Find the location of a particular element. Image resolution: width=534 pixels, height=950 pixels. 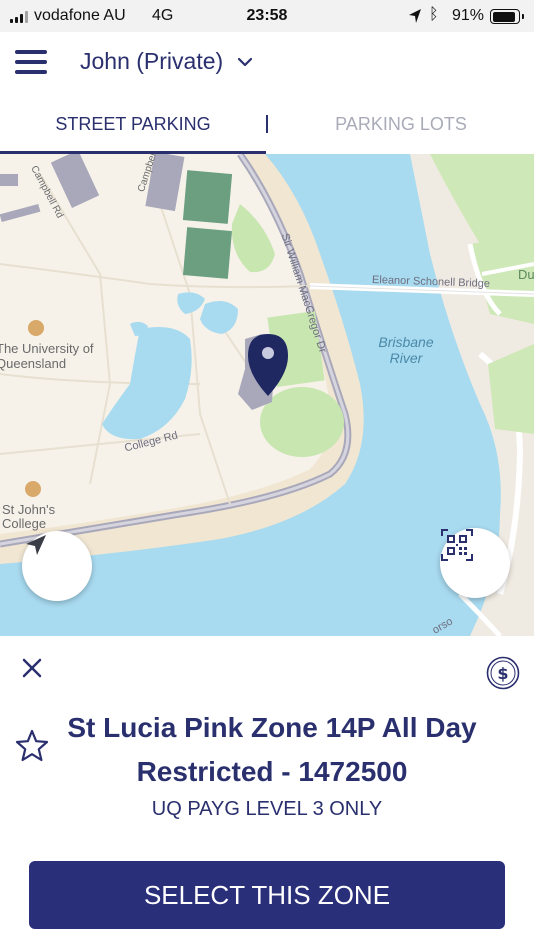

battery-icon is located at coordinates (507, 16).